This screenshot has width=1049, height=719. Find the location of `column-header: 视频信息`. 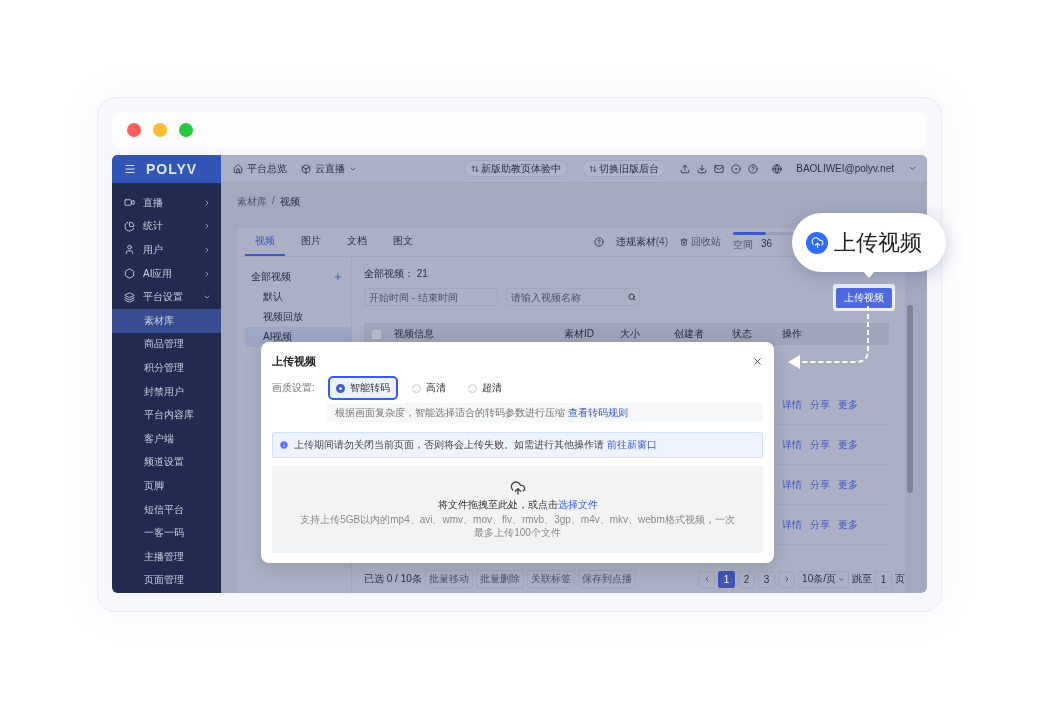

column-header: 视频信息 is located at coordinates (414, 334).